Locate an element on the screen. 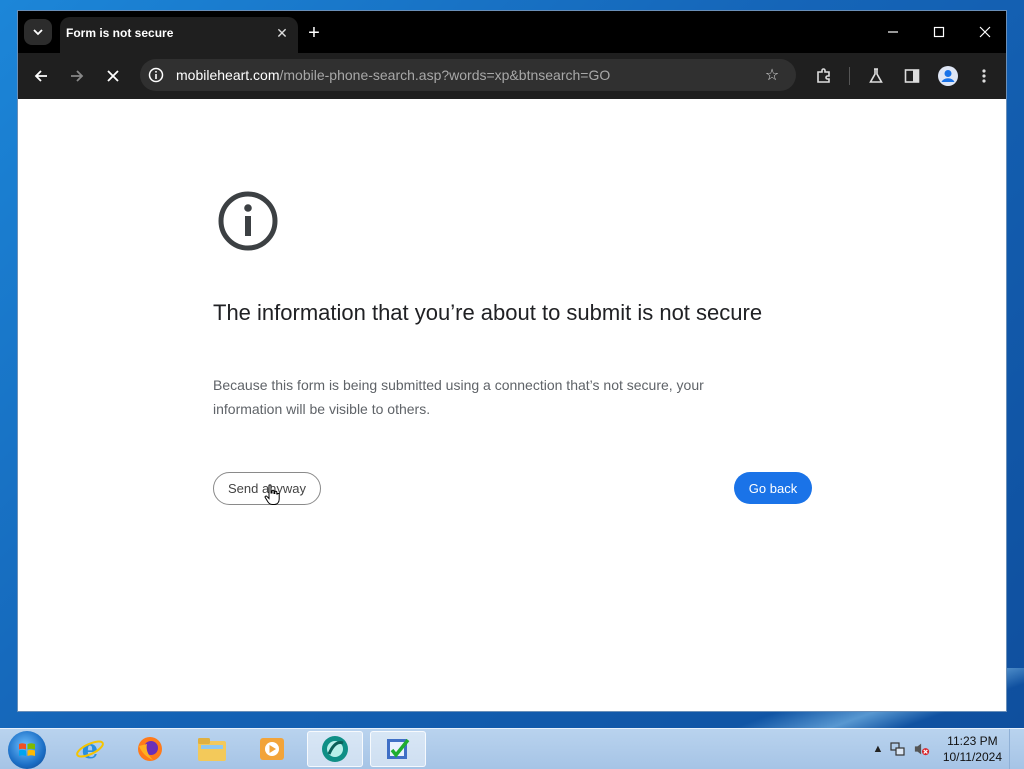 This screenshot has width=1024, height=769. start-button is located at coordinates (27, 750).